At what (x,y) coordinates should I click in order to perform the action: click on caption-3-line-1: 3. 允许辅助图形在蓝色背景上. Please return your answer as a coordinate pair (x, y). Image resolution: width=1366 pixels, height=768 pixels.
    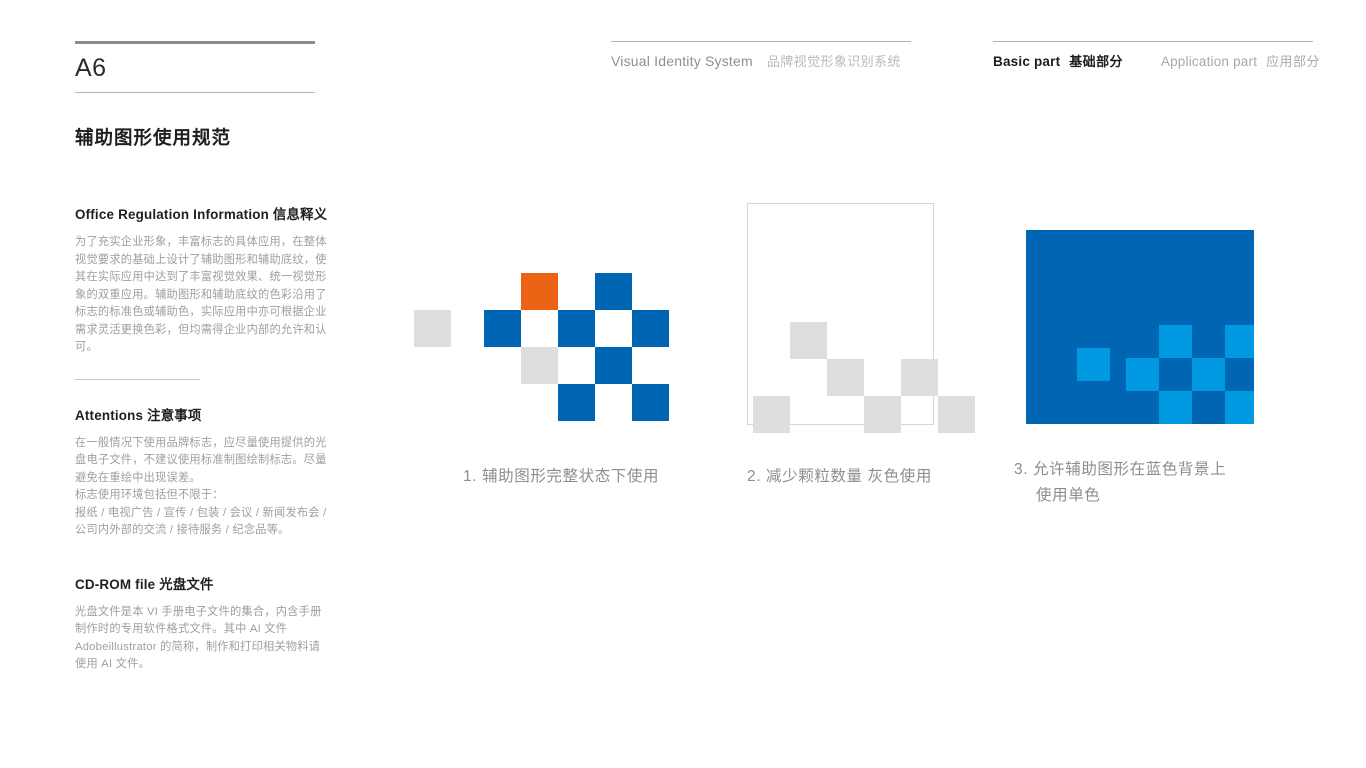
    Looking at the image, I should click on (1120, 469).